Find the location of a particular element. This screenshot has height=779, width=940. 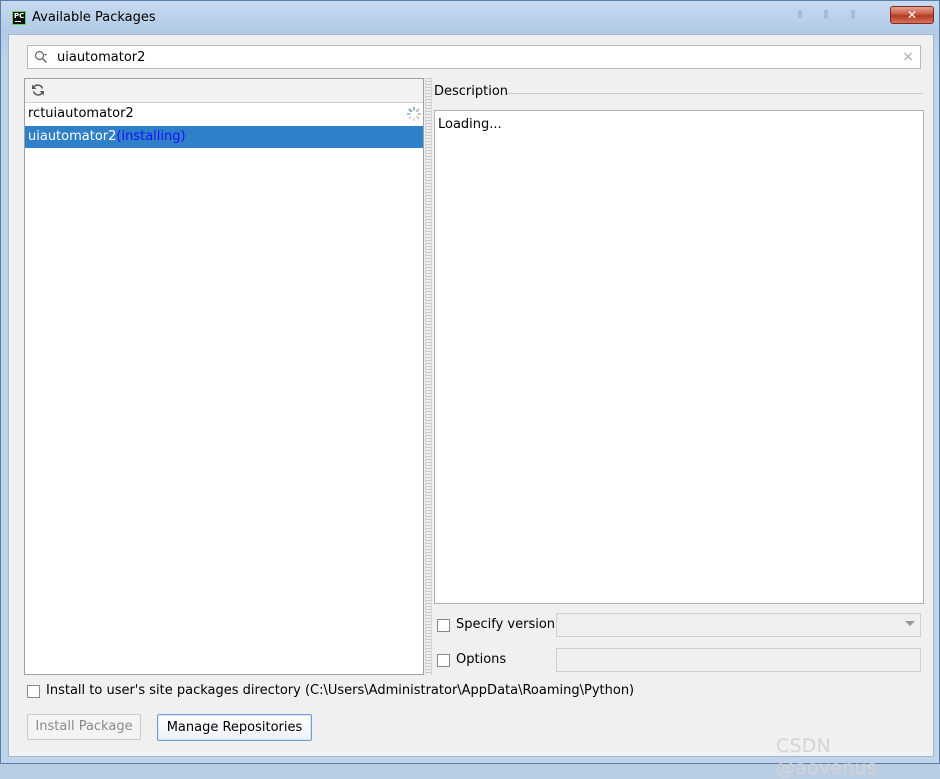

loading-spinner-icon is located at coordinates (414, 114).